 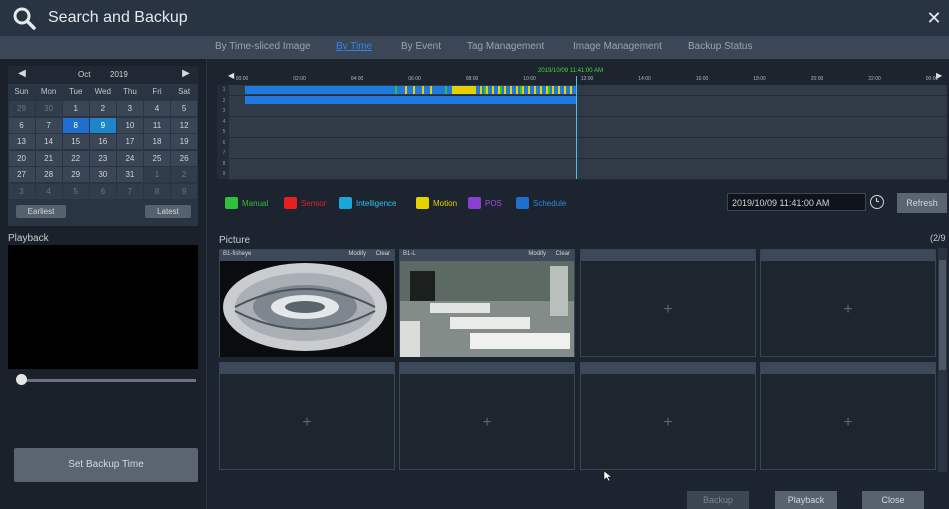 I want to click on picture-cell: B1-L Modify Clear, so click(x=487, y=303).